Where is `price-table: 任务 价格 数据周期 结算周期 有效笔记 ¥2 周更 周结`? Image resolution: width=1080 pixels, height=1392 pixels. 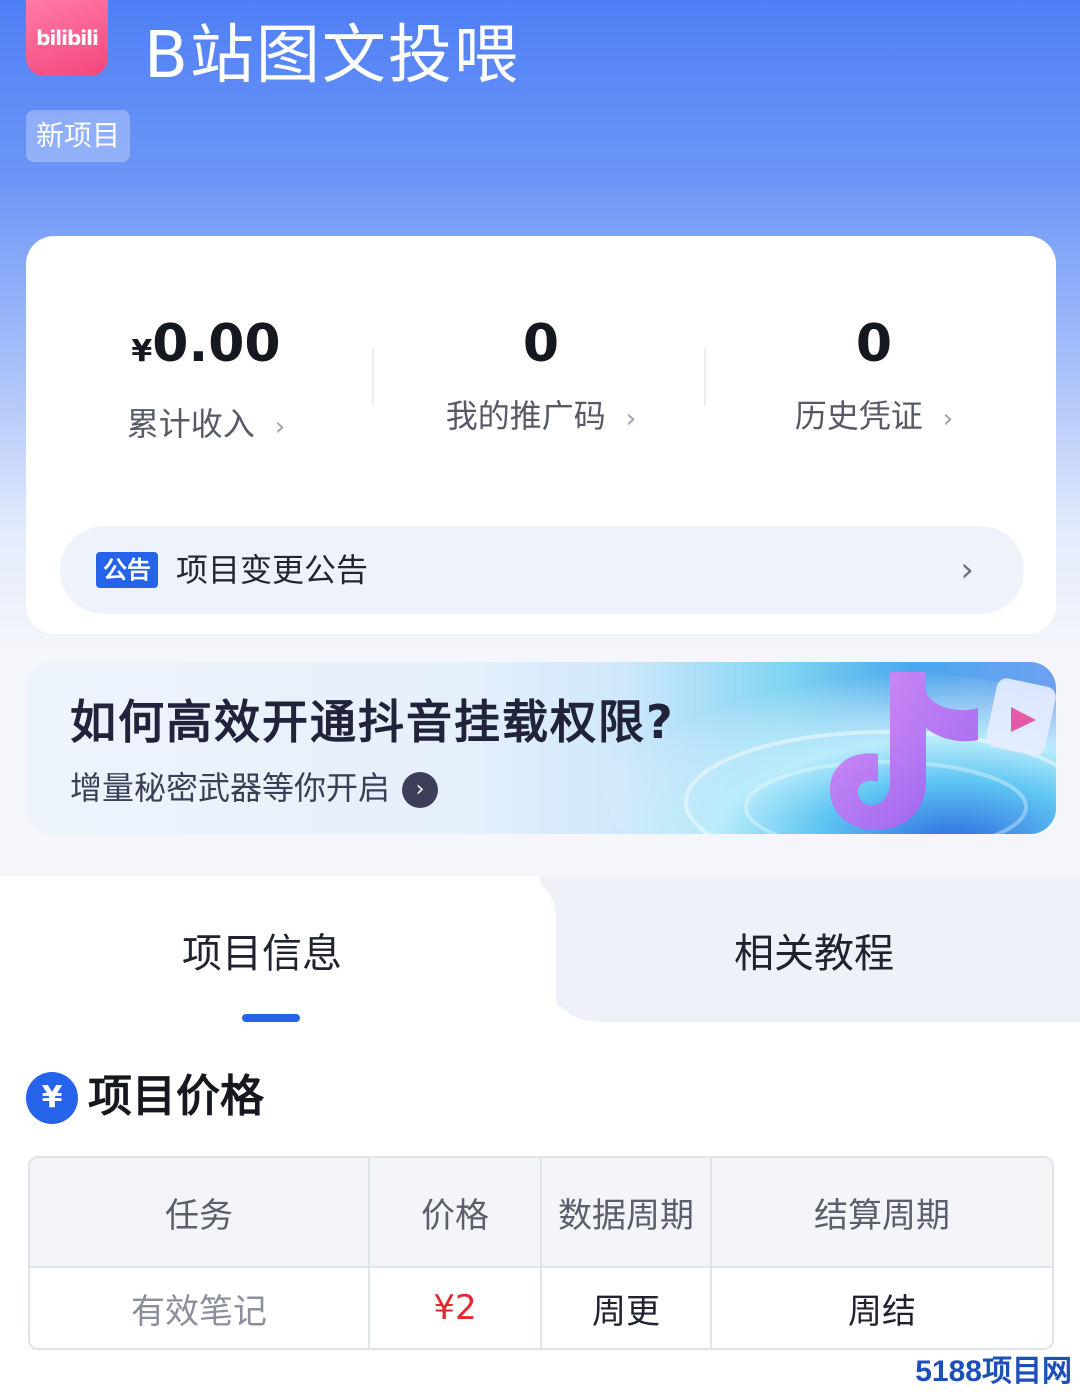 price-table: 任务 价格 数据周期 结算周期 有效笔记 ¥2 周更 周结 is located at coordinates (541, 1253).